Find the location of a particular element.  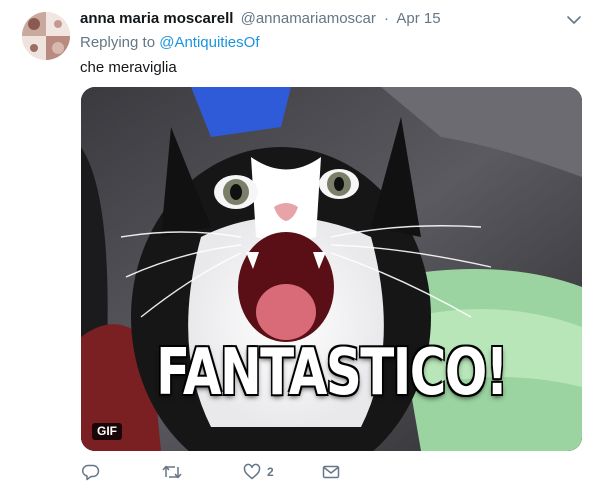

tweet-text: che meraviglia is located at coordinates (128, 67).